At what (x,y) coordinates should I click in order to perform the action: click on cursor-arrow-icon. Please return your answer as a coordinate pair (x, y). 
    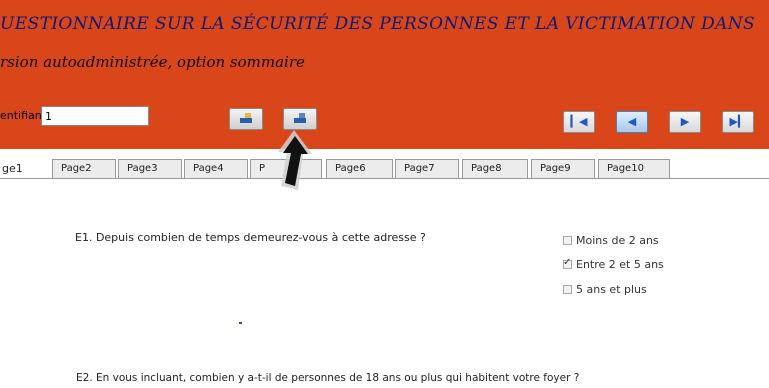
    Looking at the image, I should click on (295, 160).